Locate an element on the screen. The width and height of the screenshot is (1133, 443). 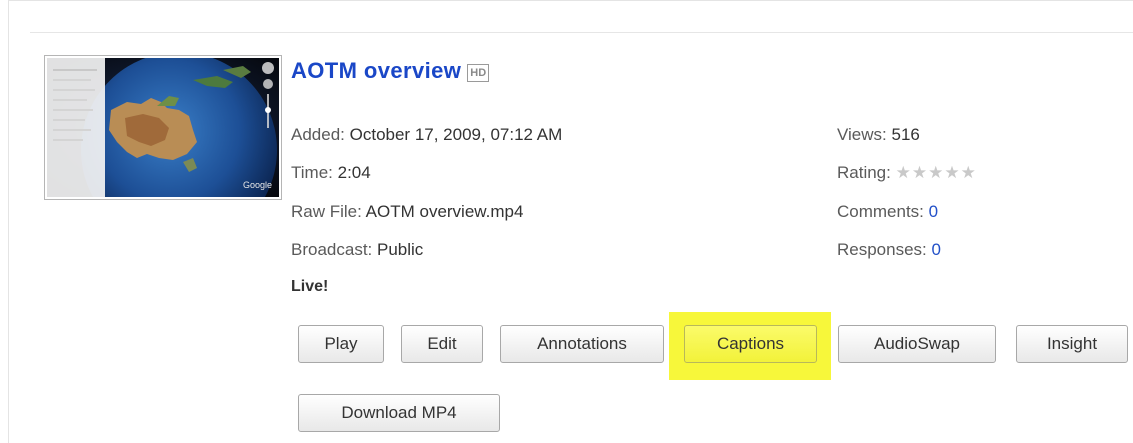
rating-stars-icon: ★★★★★ is located at coordinates (936, 172).